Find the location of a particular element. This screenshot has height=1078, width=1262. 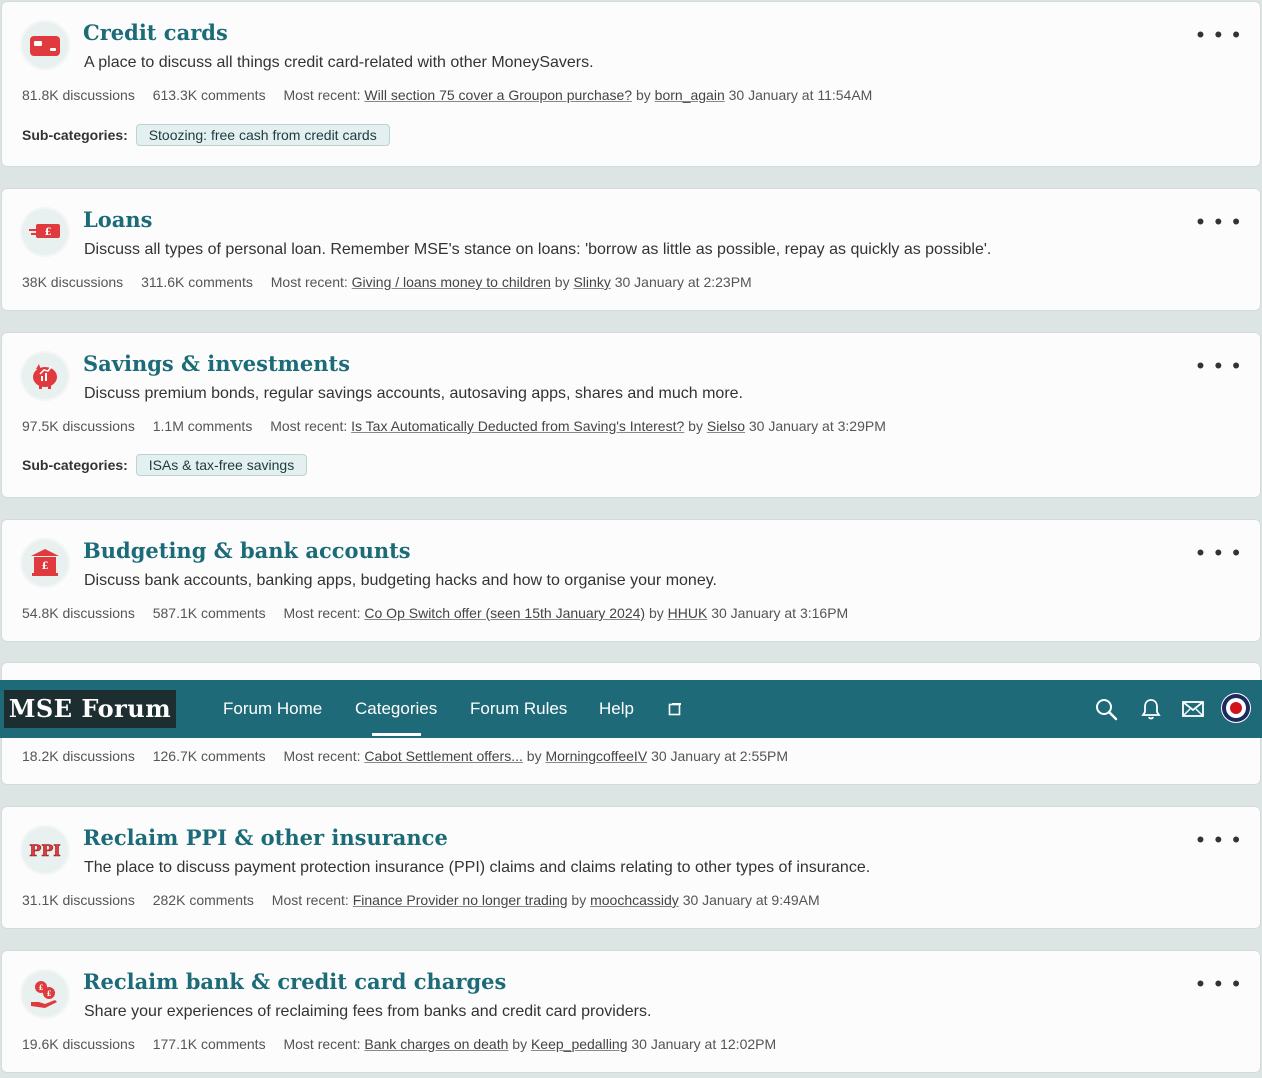

category-title: Credit cards is located at coordinates (155, 32).